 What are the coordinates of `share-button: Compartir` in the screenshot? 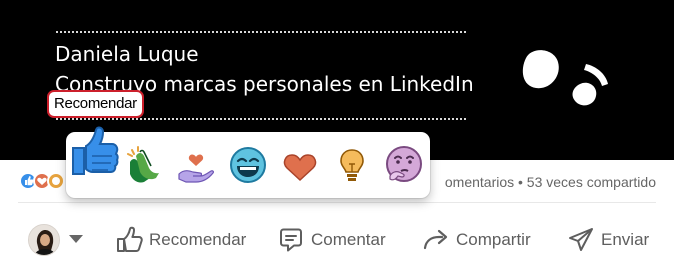 It's located at (476, 240).